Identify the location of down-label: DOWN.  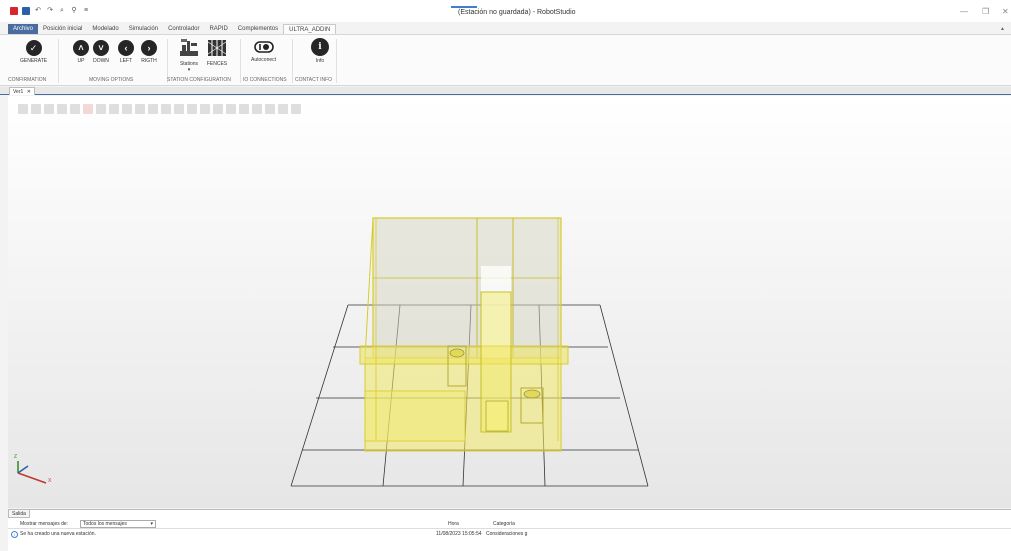
(101, 61).